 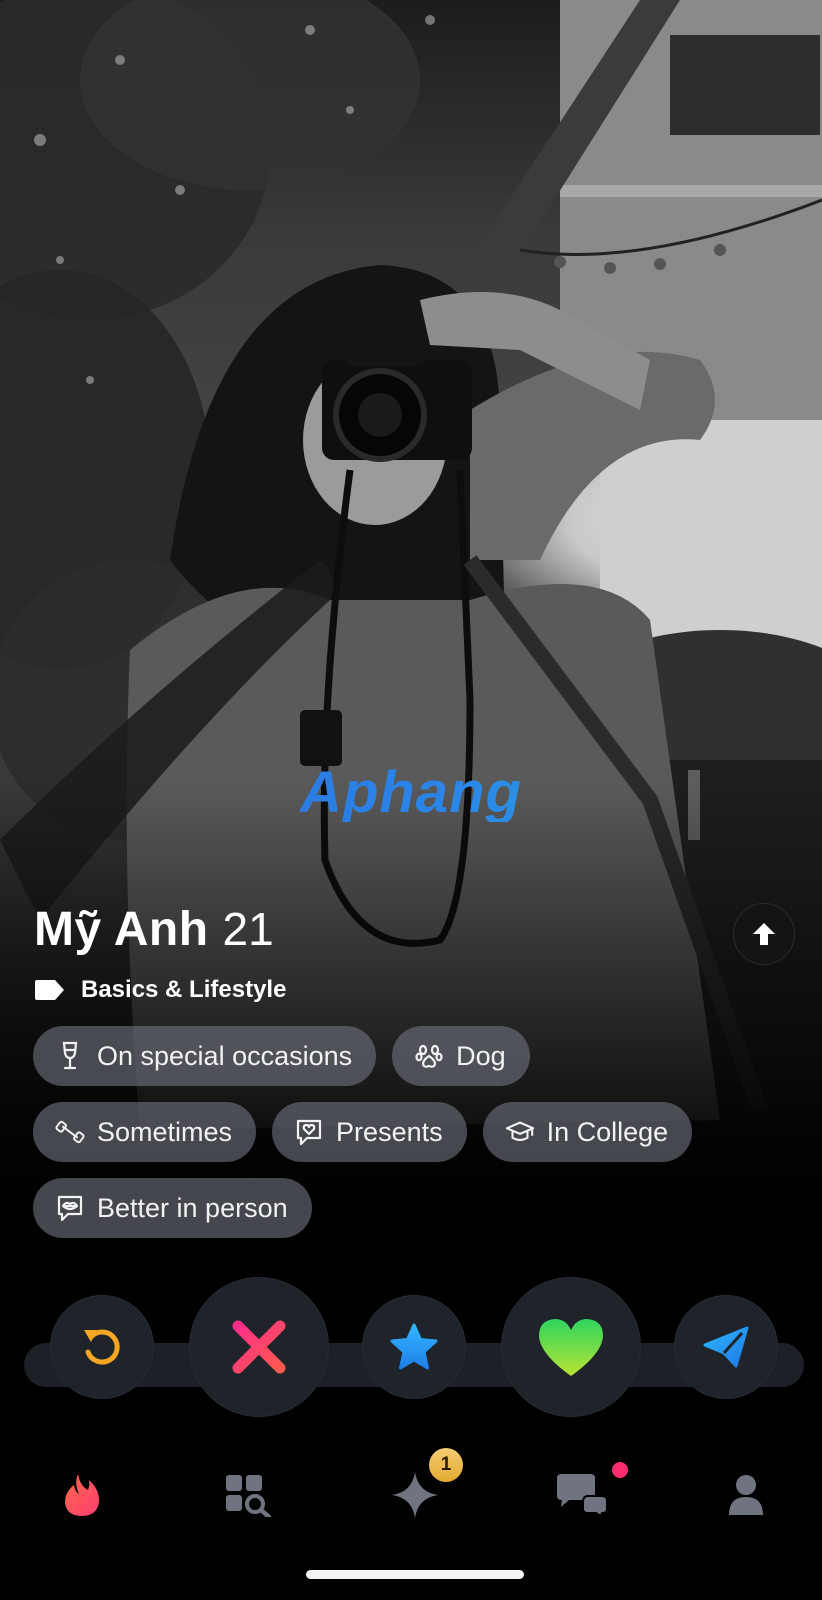 I want to click on nav-tab-gold: 1, so click(x=419, y=1494).